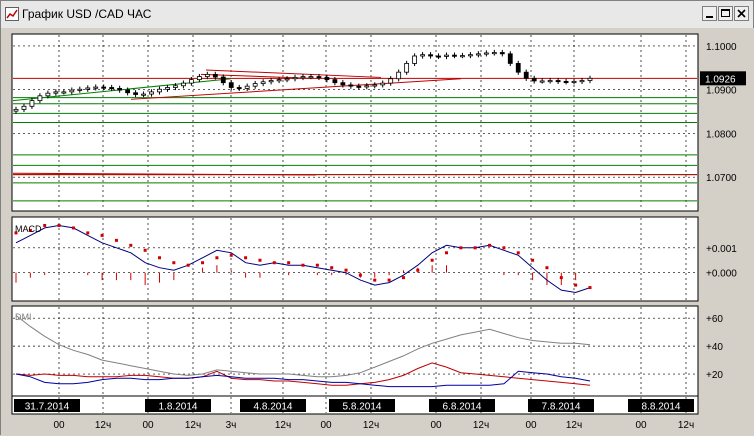 This screenshot has height=436, width=754. What do you see at coordinates (721, 178) in the screenshot?
I see `price-tick-label: 1.0700` at bounding box center [721, 178].